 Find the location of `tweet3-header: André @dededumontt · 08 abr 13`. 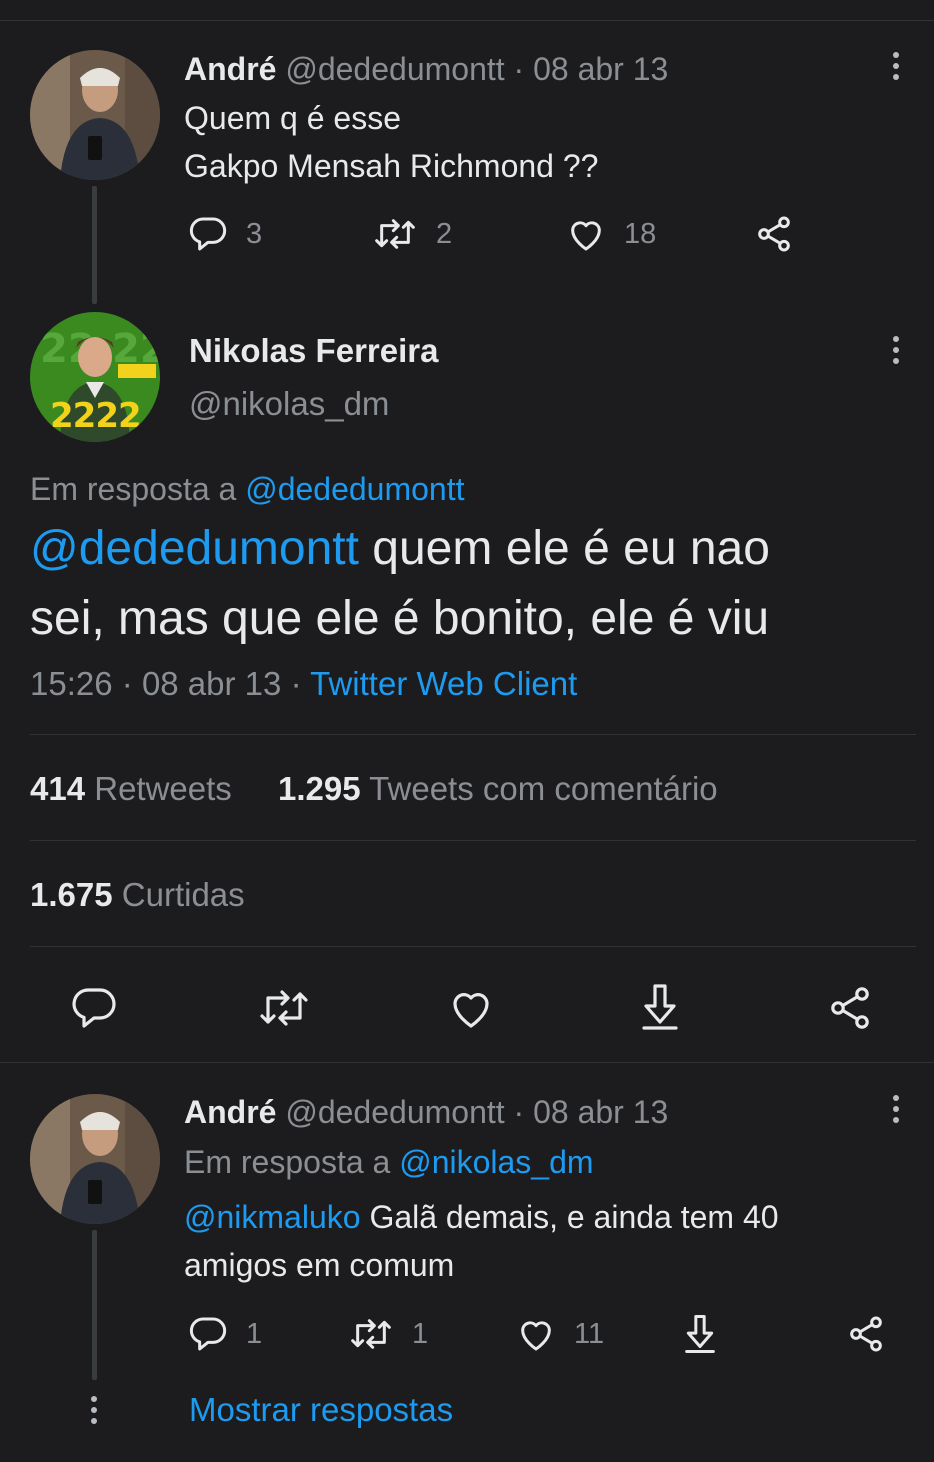

tweet3-header: André @dededumontt · 08 abr 13 is located at coordinates (426, 1112).